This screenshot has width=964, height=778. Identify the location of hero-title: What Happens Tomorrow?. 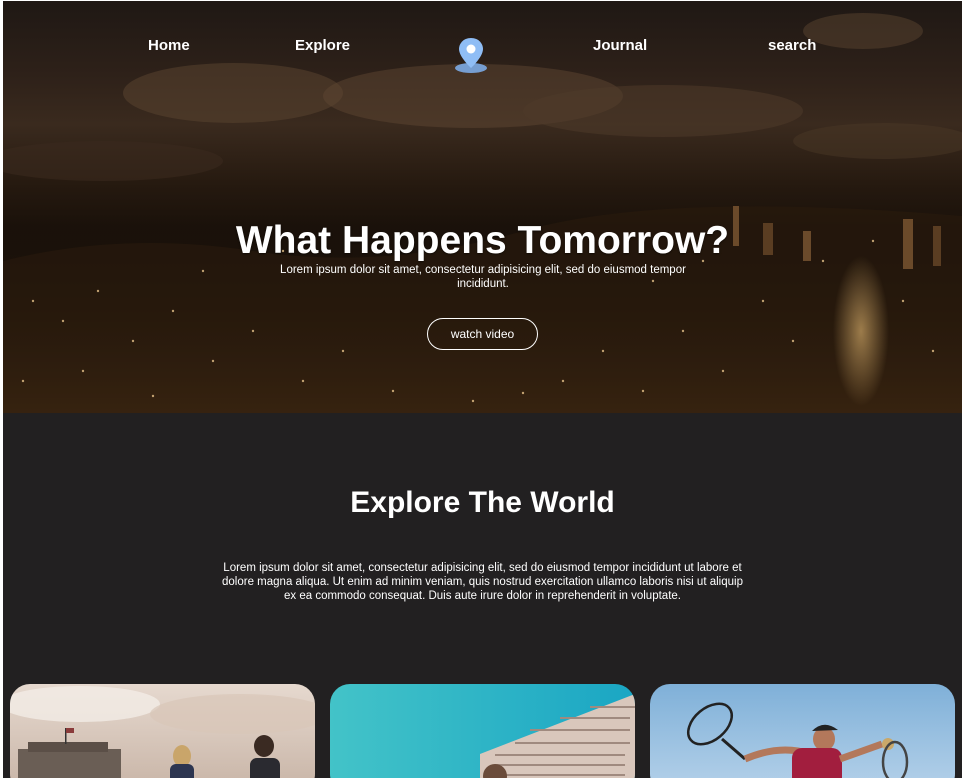
(482, 240).